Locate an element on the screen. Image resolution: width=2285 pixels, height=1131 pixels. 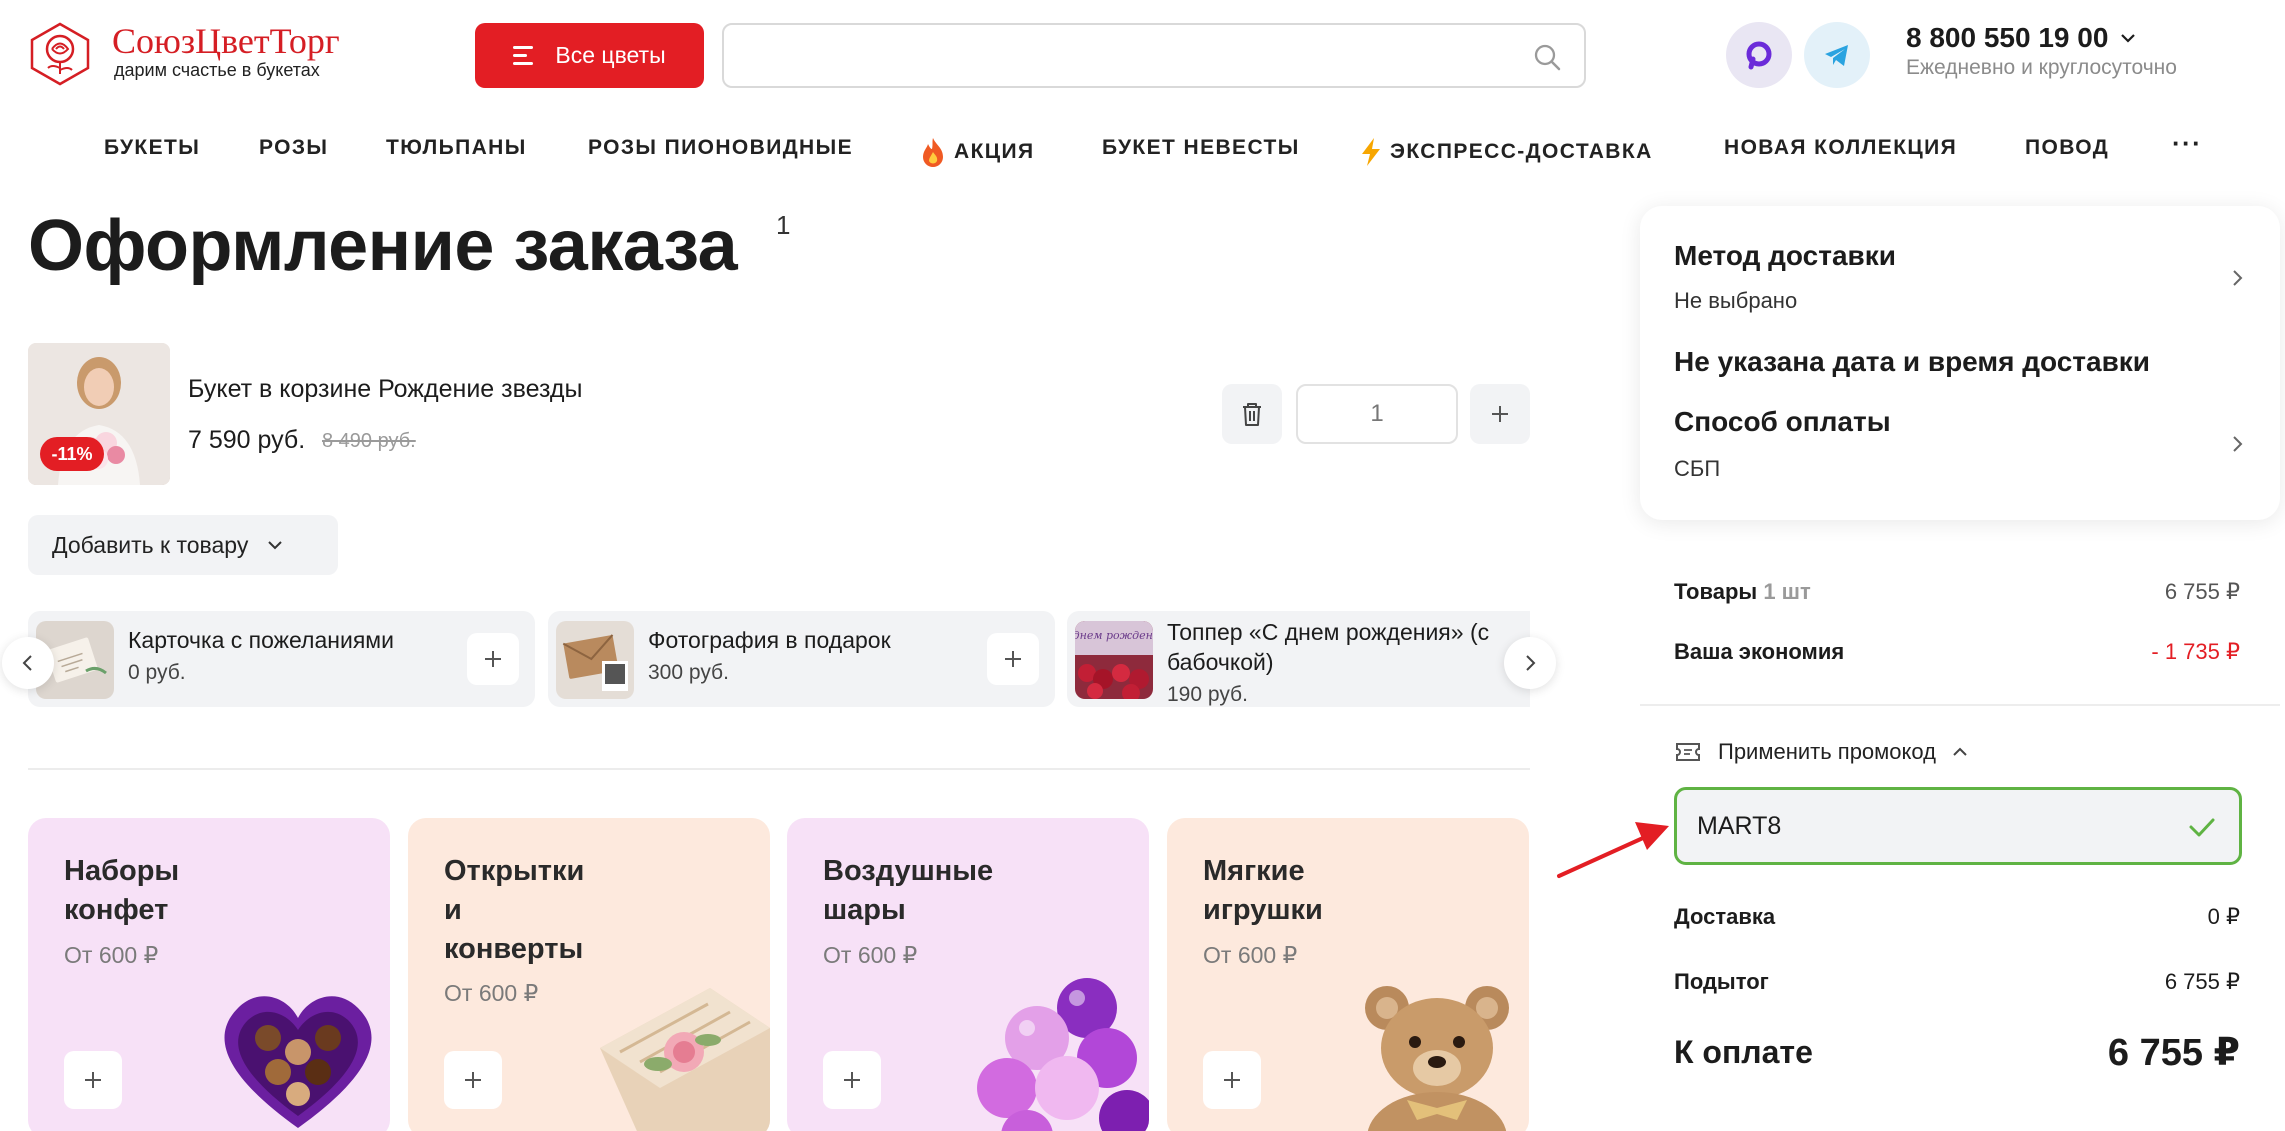
quantity-input is located at coordinates (1377, 414).